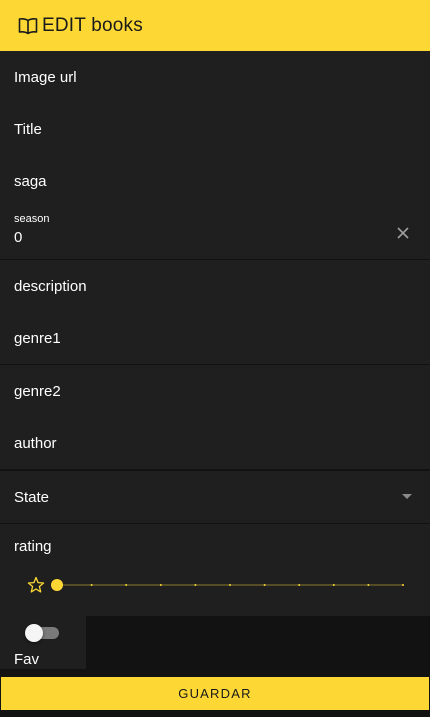 This screenshot has width=430, height=717. Describe the element at coordinates (403, 233) in the screenshot. I see `clear-icon` at that location.